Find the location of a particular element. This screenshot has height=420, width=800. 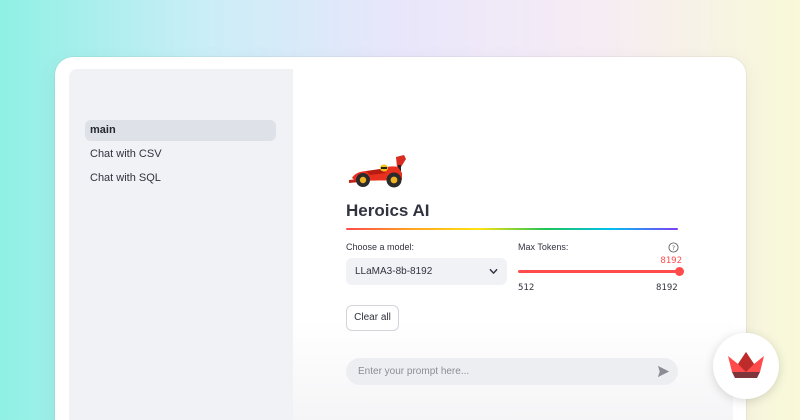

clear-all-button: Clear all is located at coordinates (372, 318).